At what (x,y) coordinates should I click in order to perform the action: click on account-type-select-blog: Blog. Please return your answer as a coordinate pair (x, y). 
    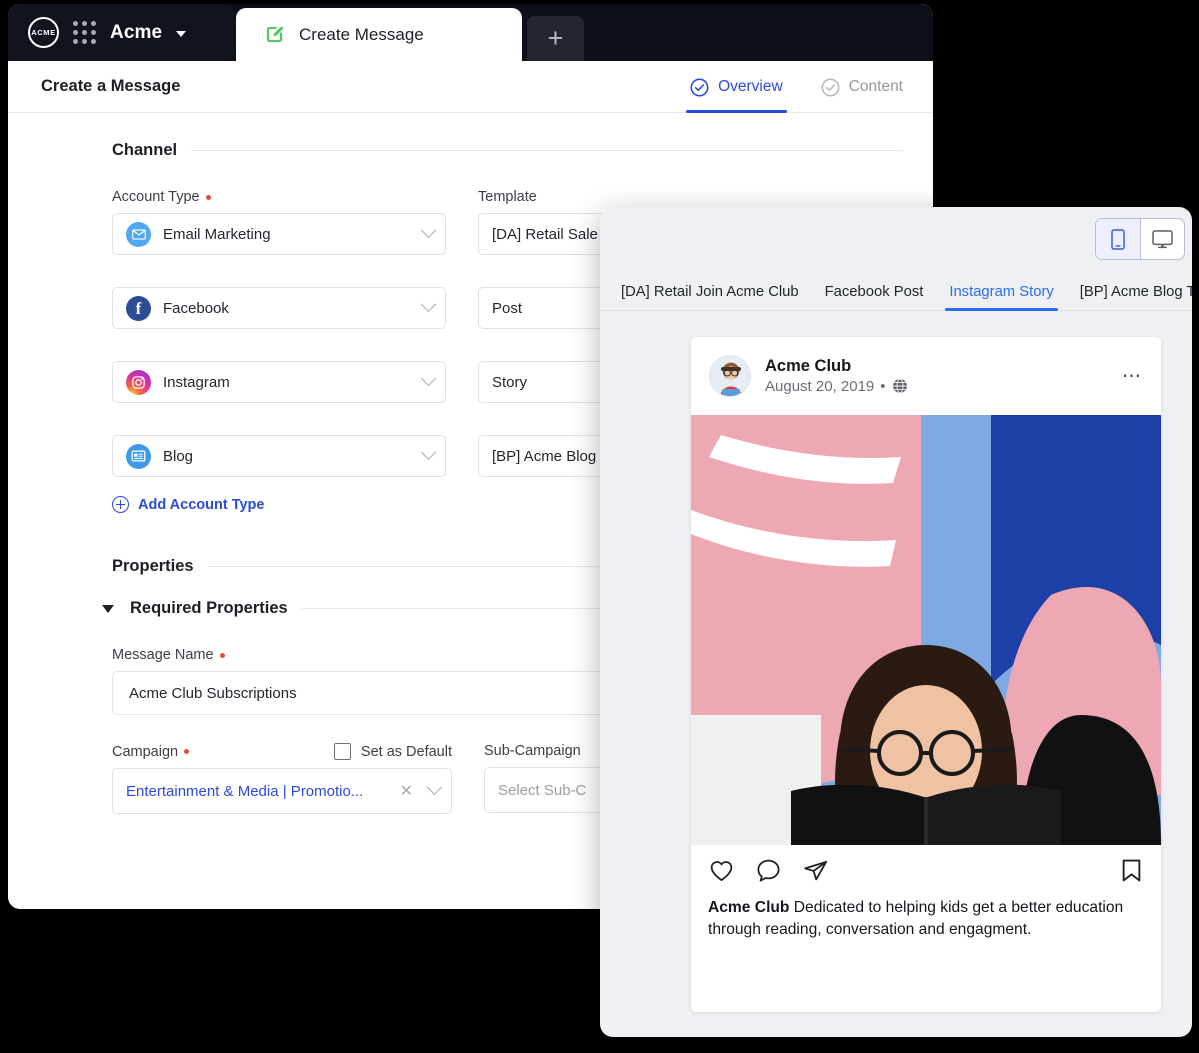
    Looking at the image, I should click on (279, 456).